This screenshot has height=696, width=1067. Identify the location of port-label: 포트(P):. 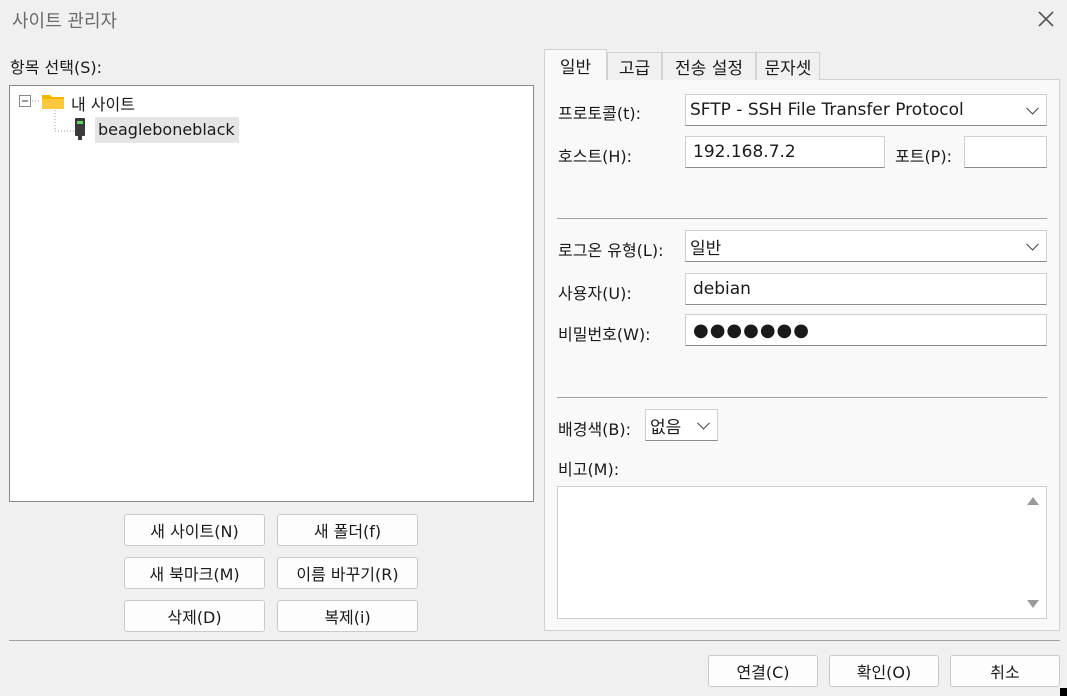
(923, 156).